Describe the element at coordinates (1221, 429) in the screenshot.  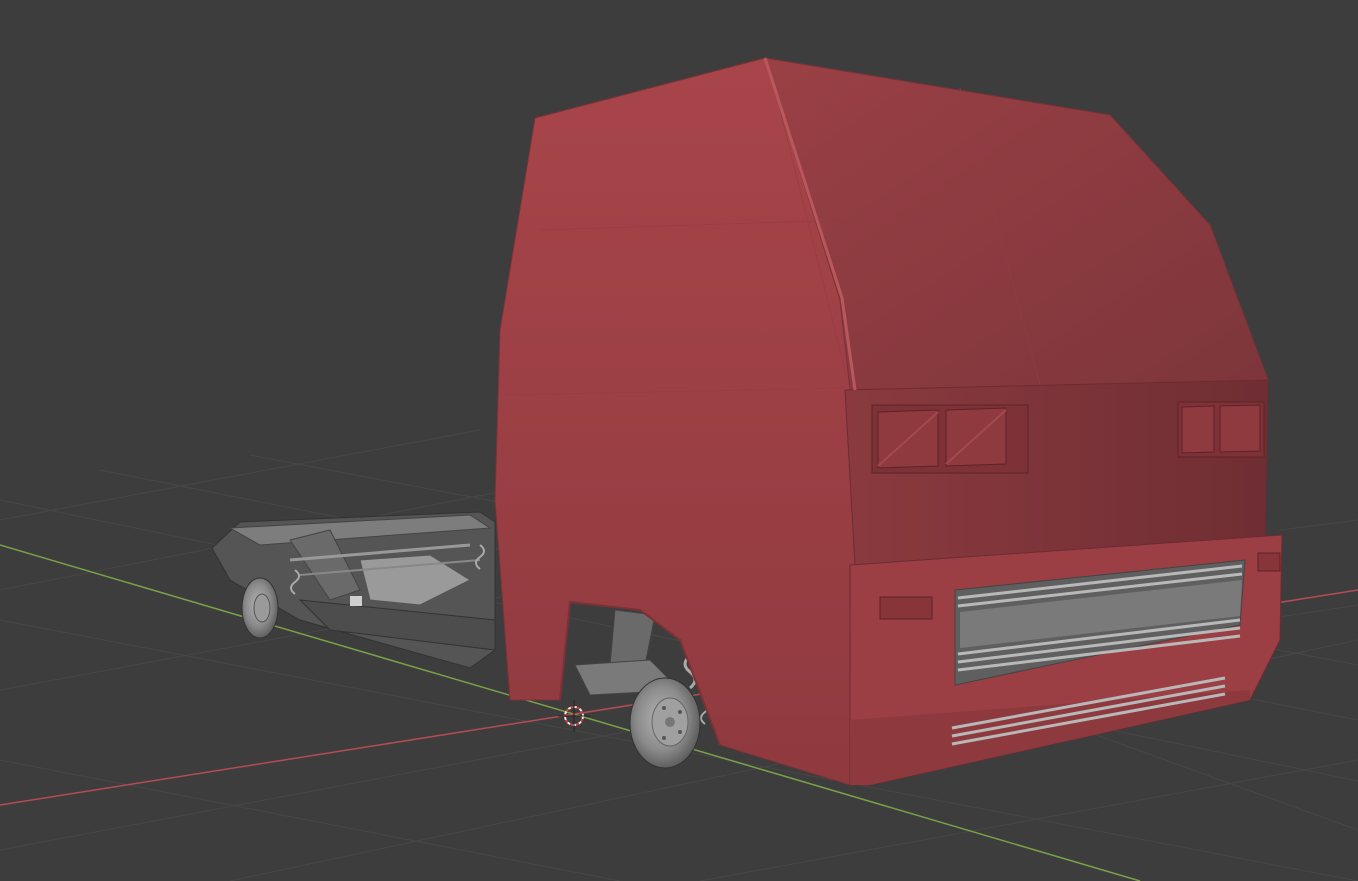
I see `headlight-right` at that location.